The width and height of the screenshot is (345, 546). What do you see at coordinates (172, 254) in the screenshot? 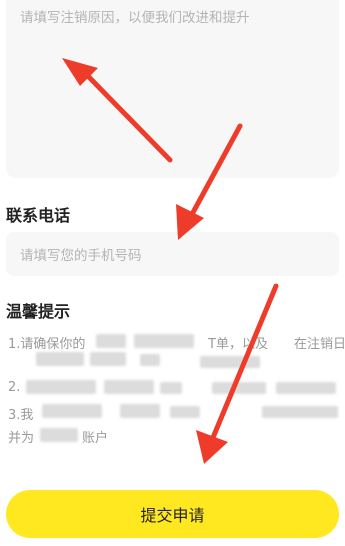
I see `phone-input: 请填写您的手机号码` at bounding box center [172, 254].